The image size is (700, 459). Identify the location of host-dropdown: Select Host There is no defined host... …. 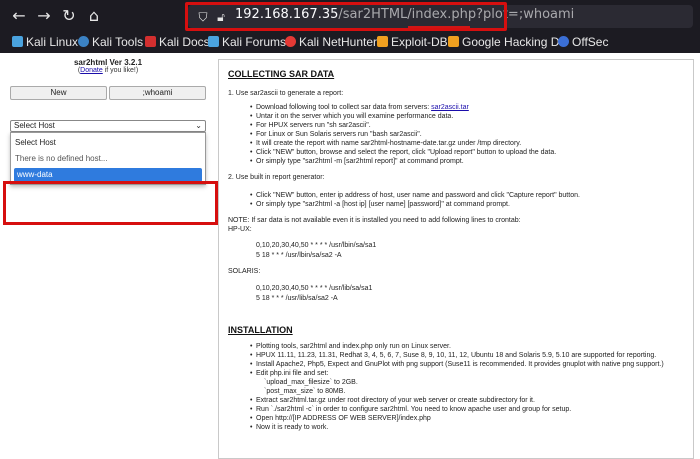
(108, 158).